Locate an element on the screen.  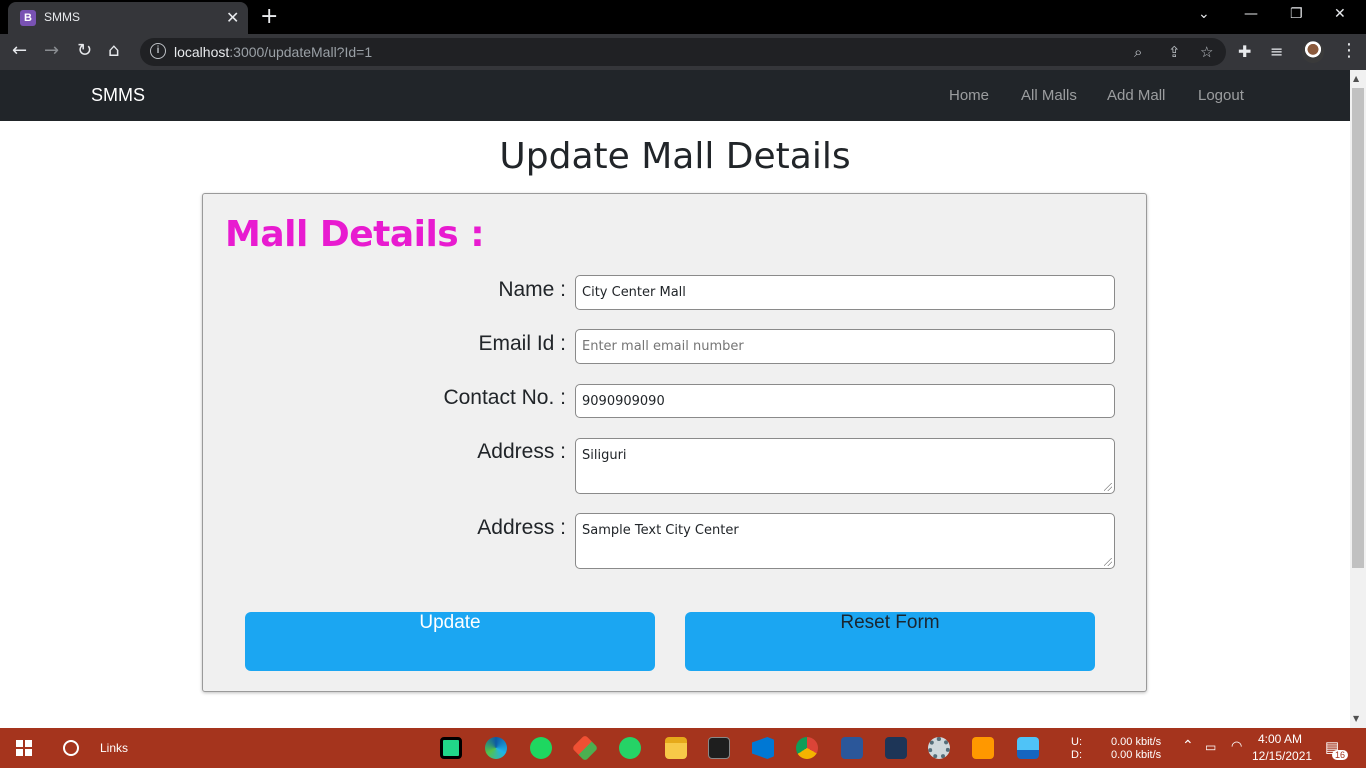
file-explorer-icon is located at coordinates (676, 748).